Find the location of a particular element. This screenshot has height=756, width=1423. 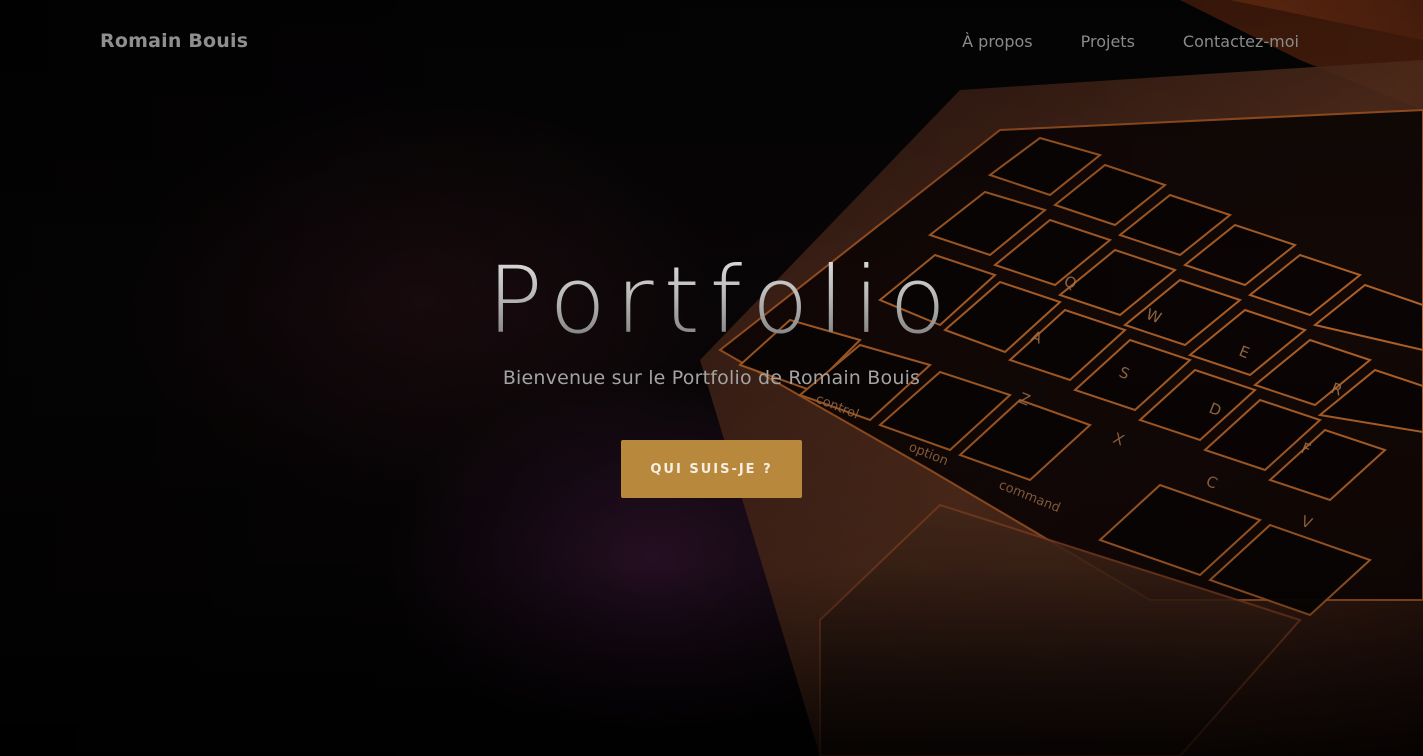

nav-links: À propos Projets Contactez-moi is located at coordinates (1130, 41).